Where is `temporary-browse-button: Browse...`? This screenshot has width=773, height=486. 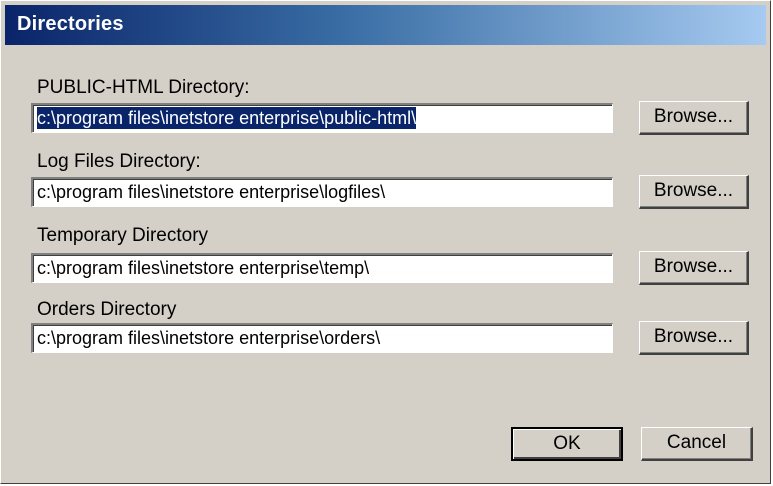 temporary-browse-button: Browse... is located at coordinates (694, 268).